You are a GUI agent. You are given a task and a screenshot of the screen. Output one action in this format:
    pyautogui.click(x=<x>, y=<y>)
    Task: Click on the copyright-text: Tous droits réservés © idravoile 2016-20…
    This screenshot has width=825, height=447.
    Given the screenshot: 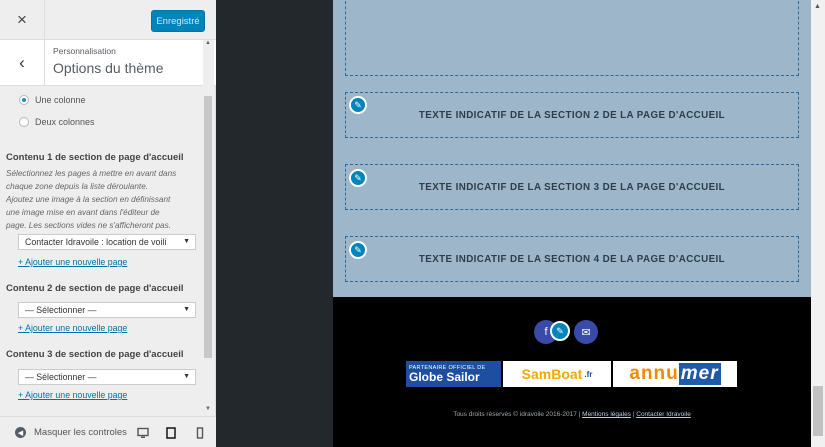 What is the action you would take?
    pyautogui.click(x=517, y=414)
    